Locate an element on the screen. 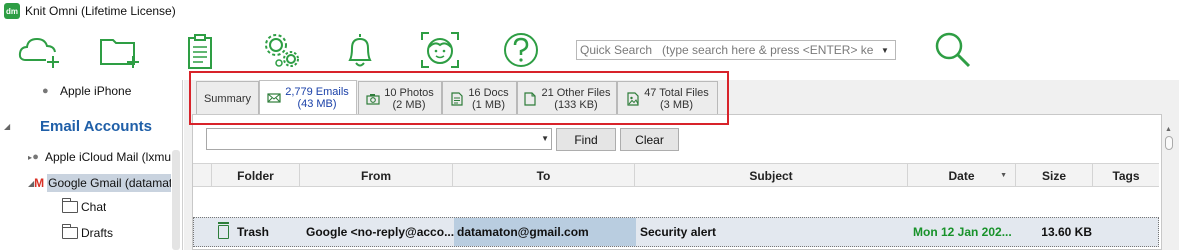 The image size is (1179, 250). tree-item-email-accounts: ◢ Email Accounts is located at coordinates (78, 126).